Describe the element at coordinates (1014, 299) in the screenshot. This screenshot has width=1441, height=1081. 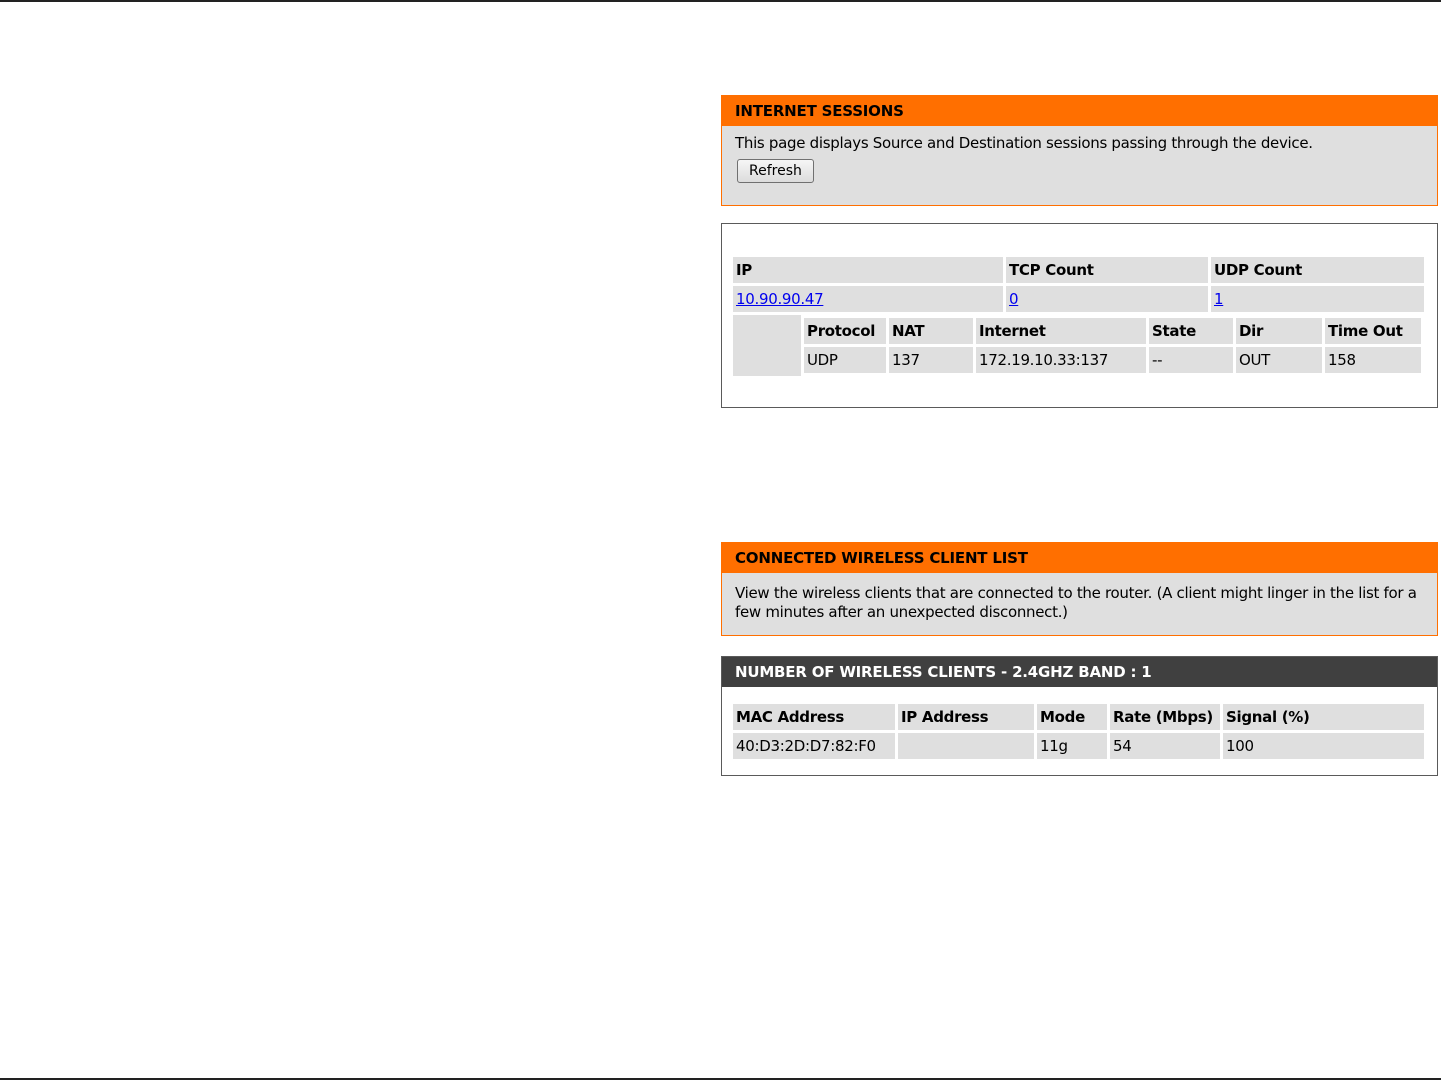
I see `session-tcp-link: 0` at that location.